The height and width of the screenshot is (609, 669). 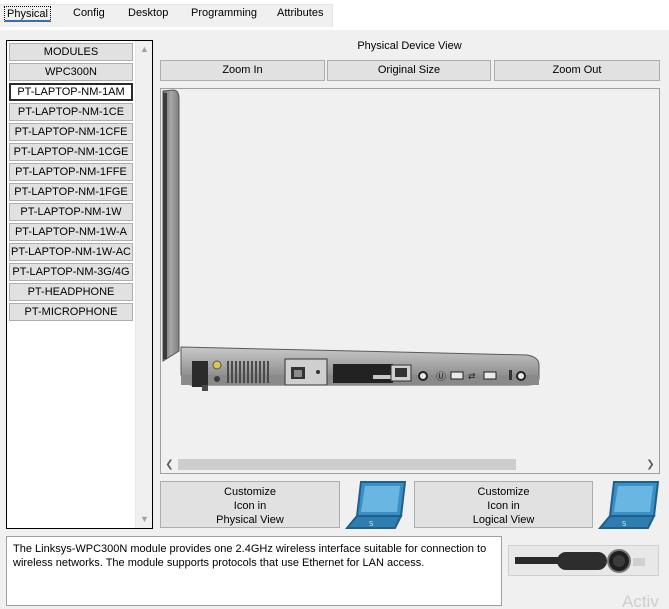 What do you see at coordinates (71, 152) in the screenshot?
I see `module-item-pt-laptop-nm-1cge: PT-LAPTOP-NM-1CGE` at bounding box center [71, 152].